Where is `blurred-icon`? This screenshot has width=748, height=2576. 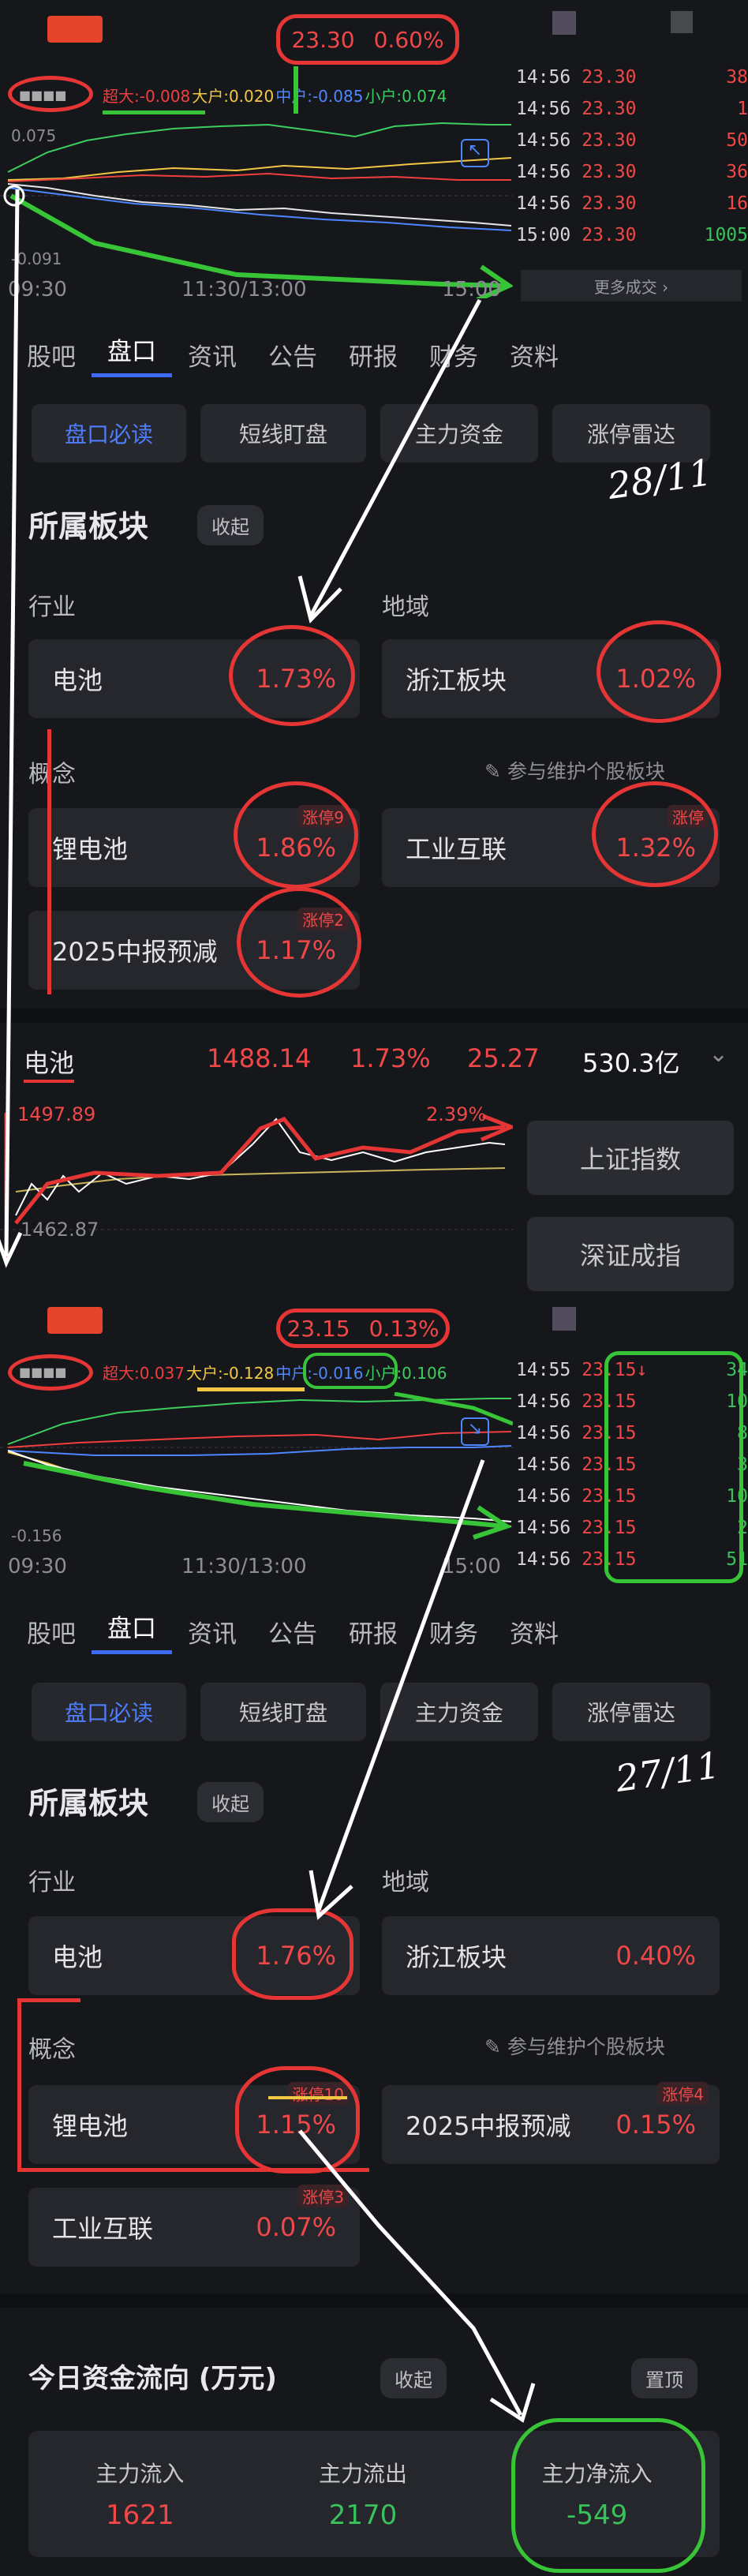 blurred-icon is located at coordinates (682, 22).